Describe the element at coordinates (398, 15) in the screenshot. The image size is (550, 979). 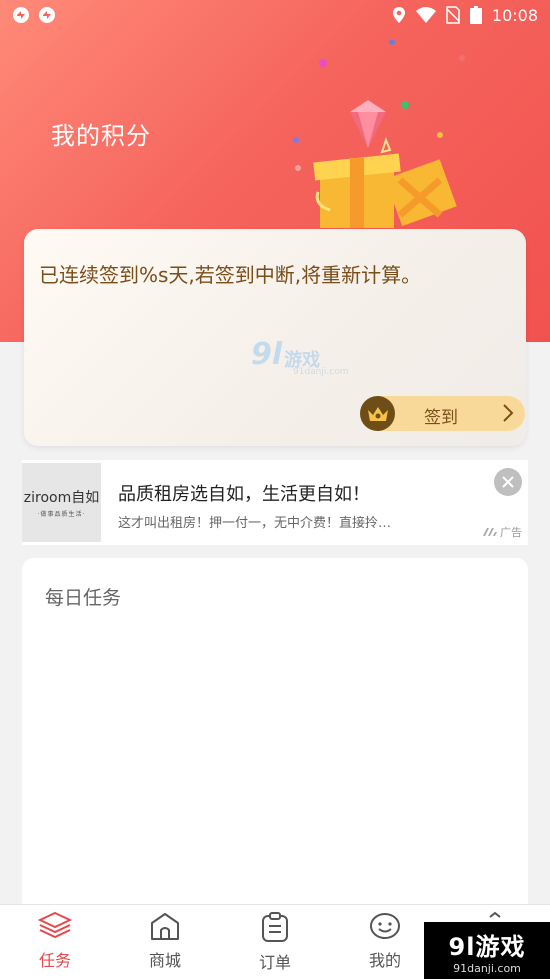
I see `location-icon` at that location.